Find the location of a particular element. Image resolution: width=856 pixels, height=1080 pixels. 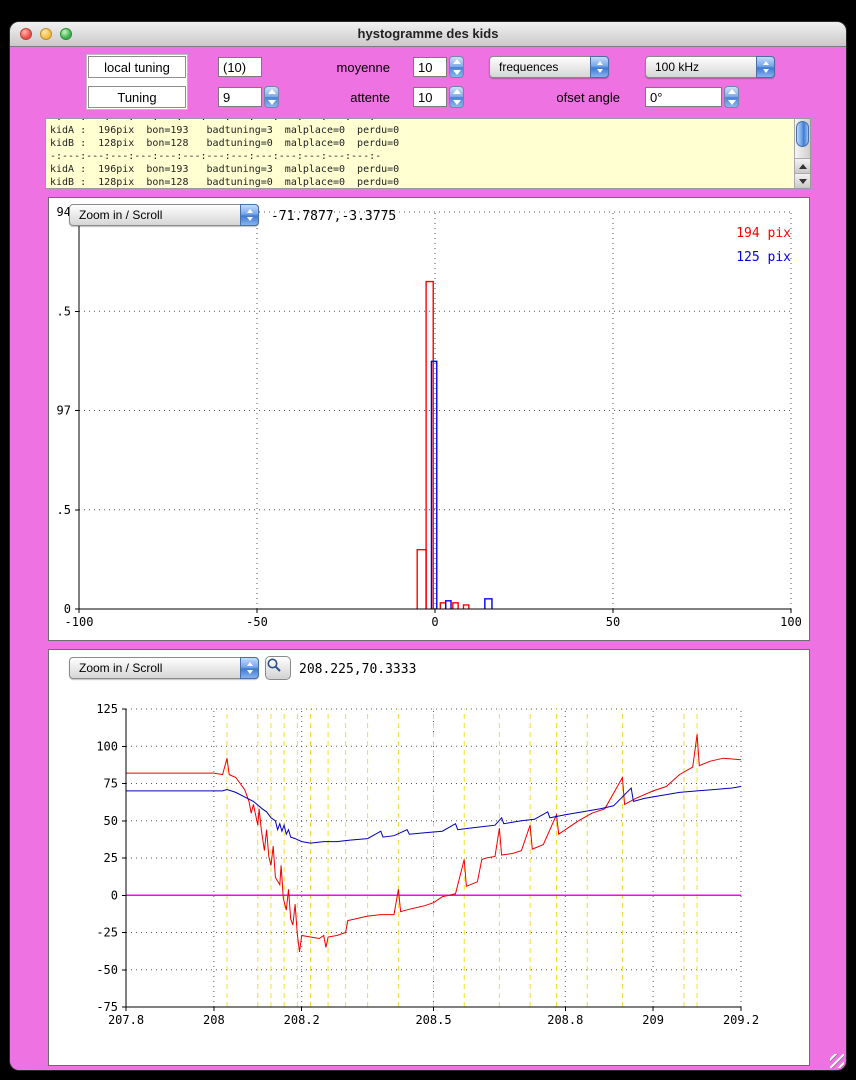

zoom-reset-button is located at coordinates (278, 668).